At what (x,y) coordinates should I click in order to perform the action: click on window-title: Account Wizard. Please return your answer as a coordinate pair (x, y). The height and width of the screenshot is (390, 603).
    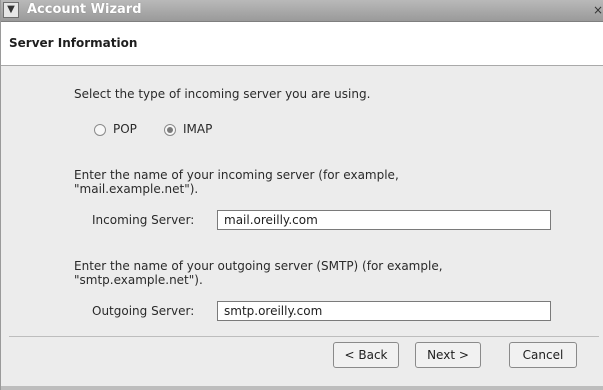
    Looking at the image, I should click on (84, 9).